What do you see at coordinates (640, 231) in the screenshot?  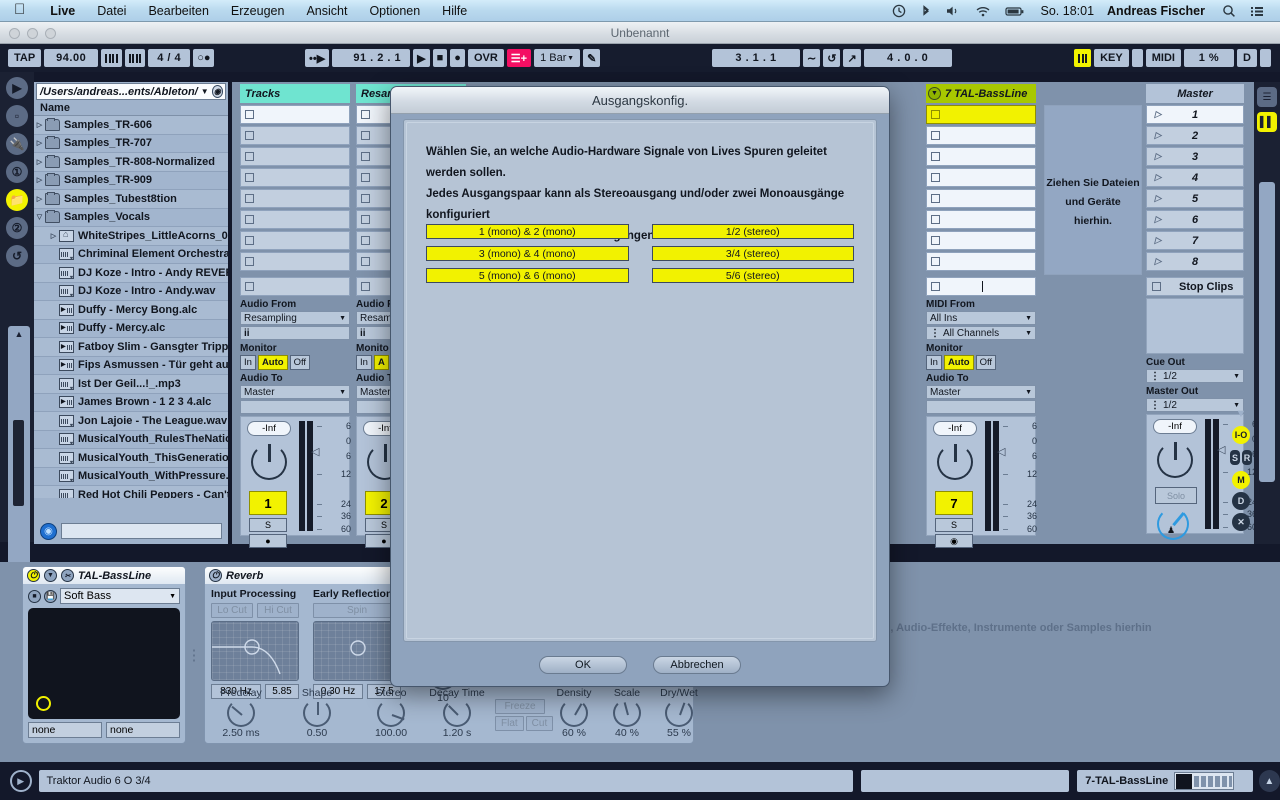 I see `channel-config-row: 1 (mono) & 2 (mono) 1/2 (stereo)` at bounding box center [640, 231].